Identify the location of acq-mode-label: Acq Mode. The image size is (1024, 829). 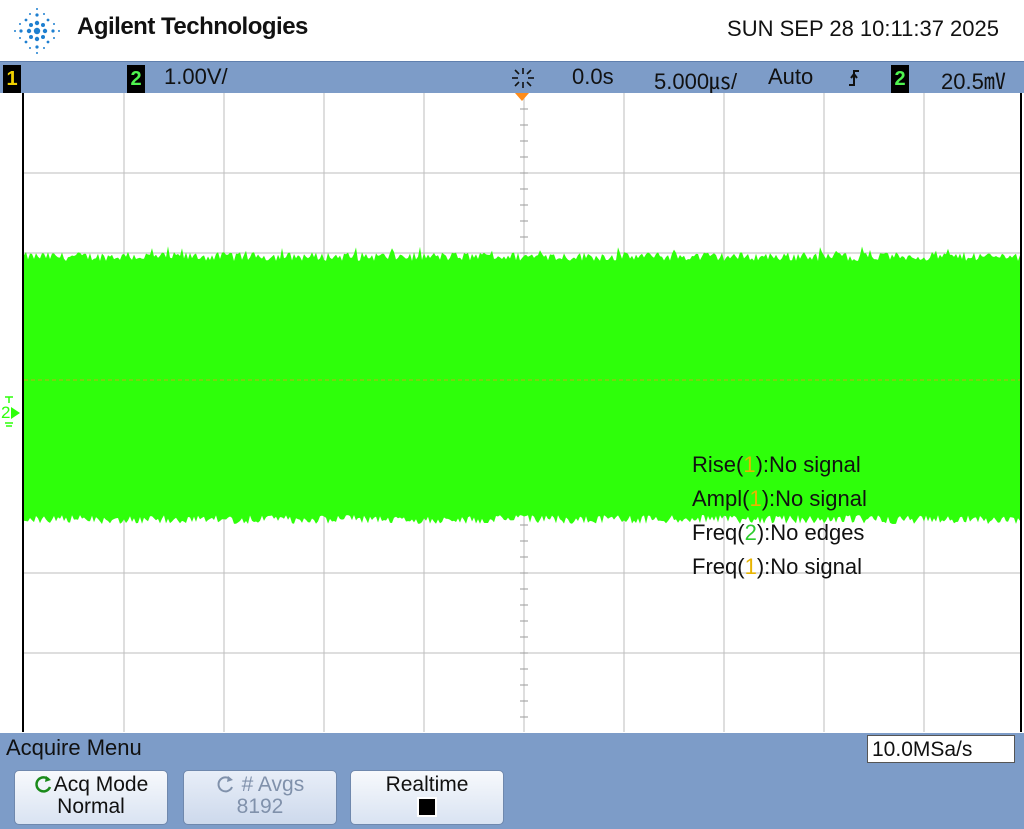
(101, 784).